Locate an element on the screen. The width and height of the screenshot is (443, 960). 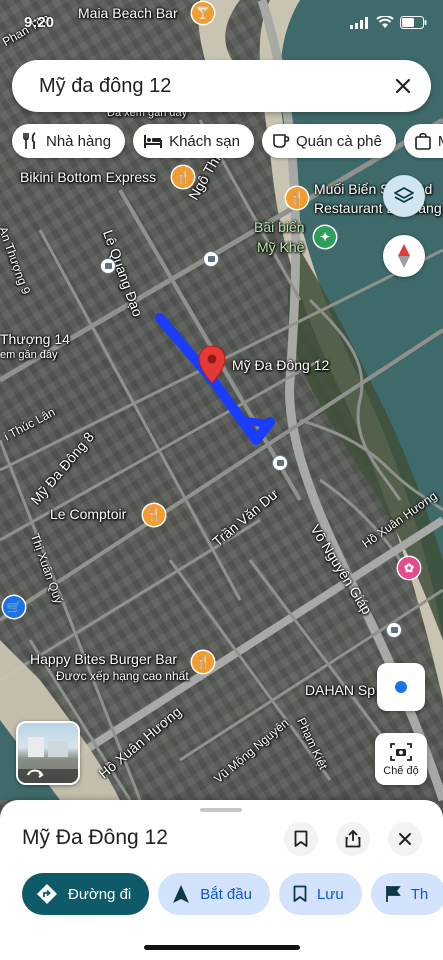
camera-mode-label: Chế độ is located at coordinates (401, 770).